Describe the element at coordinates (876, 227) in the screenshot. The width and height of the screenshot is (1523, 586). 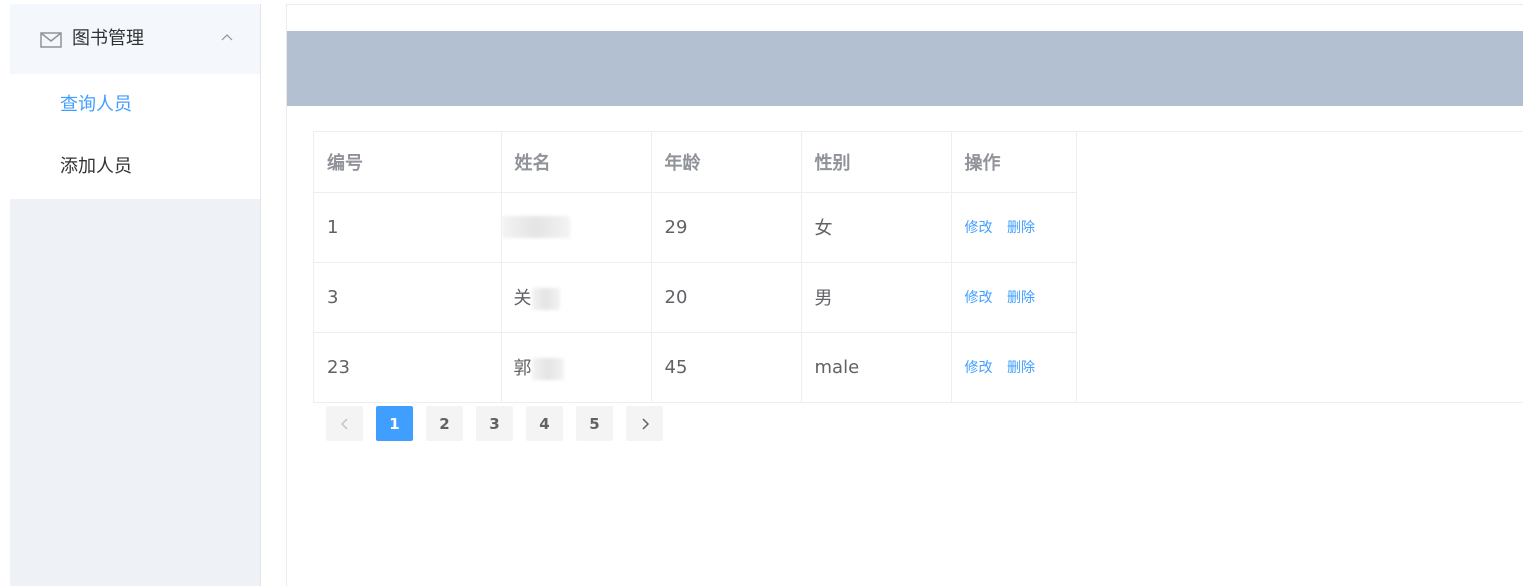
I see `cell-gender: 女` at that location.